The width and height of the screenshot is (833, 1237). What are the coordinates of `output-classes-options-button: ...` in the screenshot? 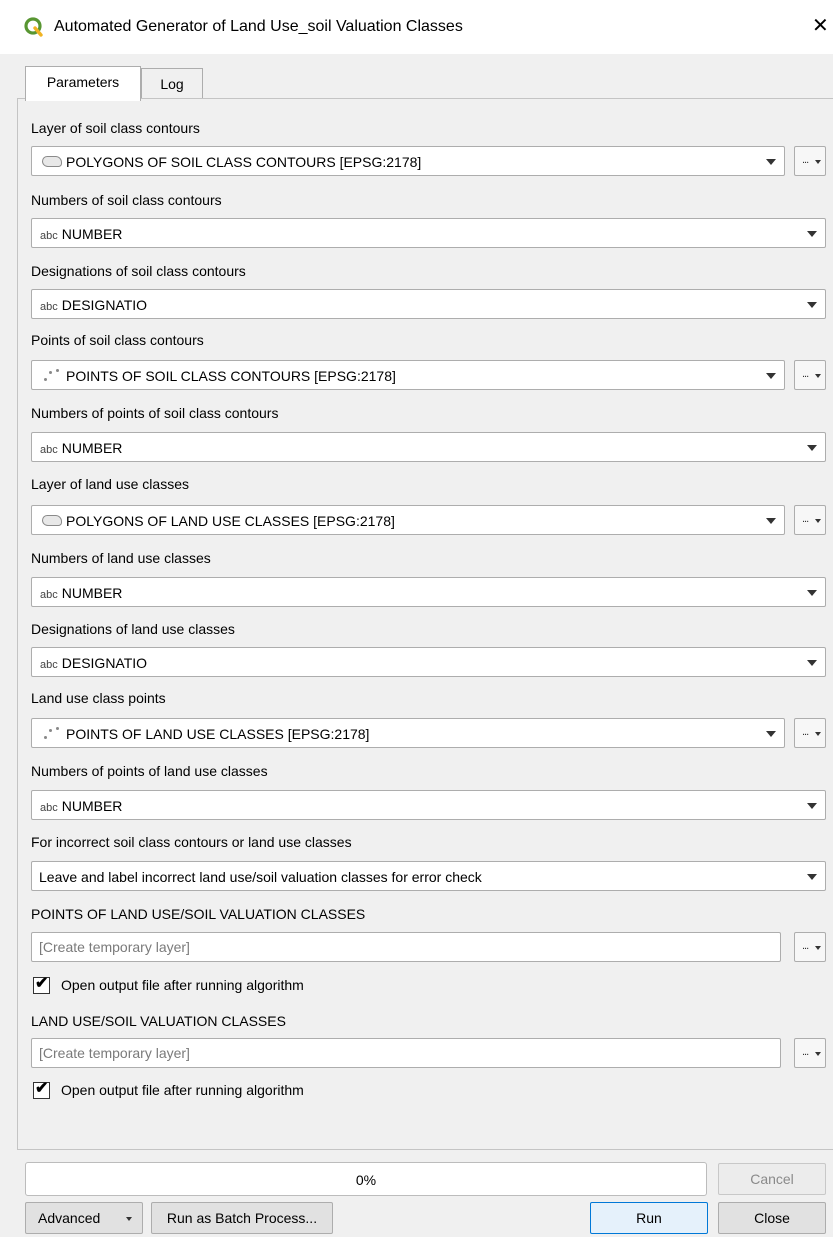 It's located at (810, 1053).